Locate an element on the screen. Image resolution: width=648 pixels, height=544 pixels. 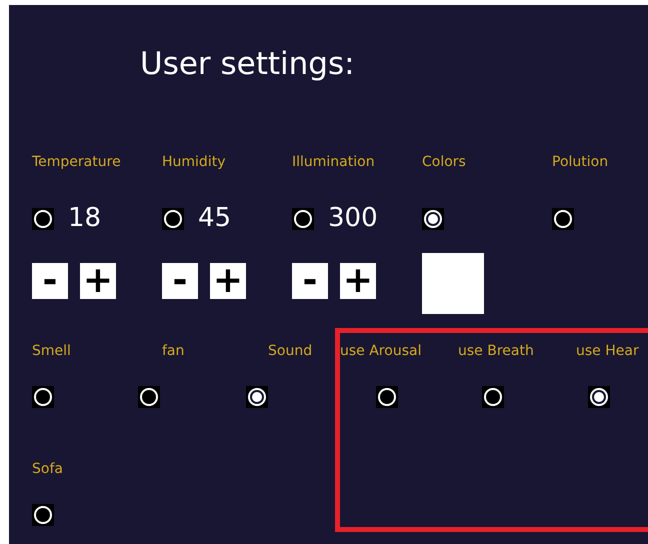
setting-label: use Breath is located at coordinates (496, 351).